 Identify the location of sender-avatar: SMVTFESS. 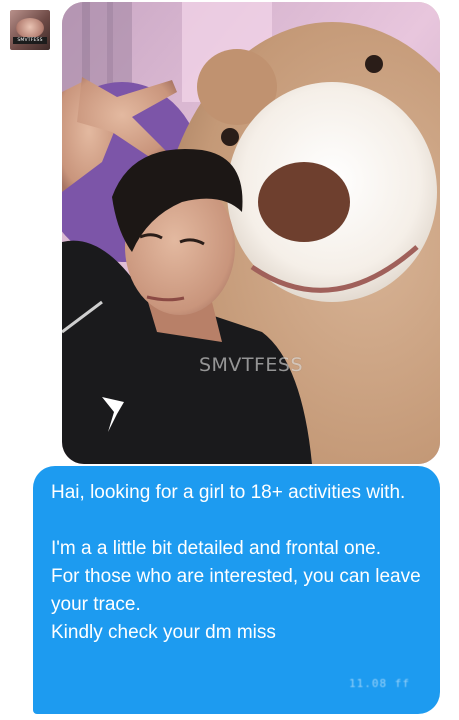
(30, 30).